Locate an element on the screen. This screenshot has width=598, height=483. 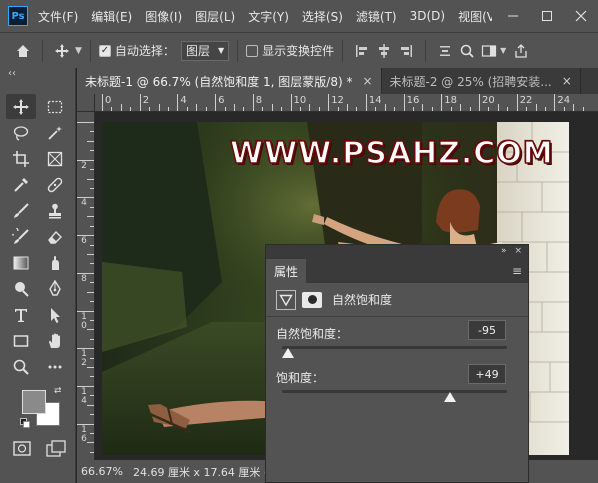
show-transform-checkbox is located at coordinates (252, 50).